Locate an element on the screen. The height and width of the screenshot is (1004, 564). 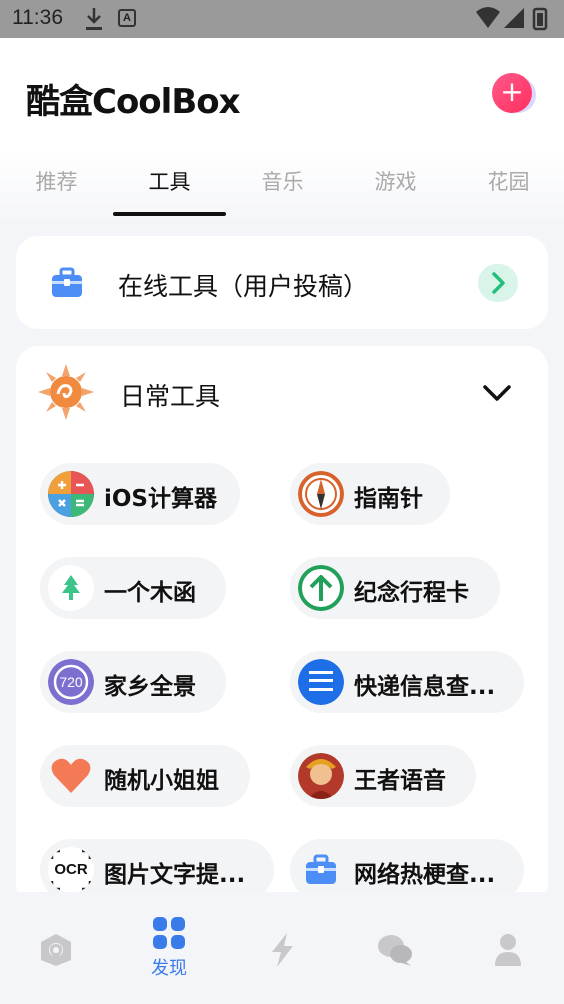
cainiao-icon is located at coordinates (321, 682).